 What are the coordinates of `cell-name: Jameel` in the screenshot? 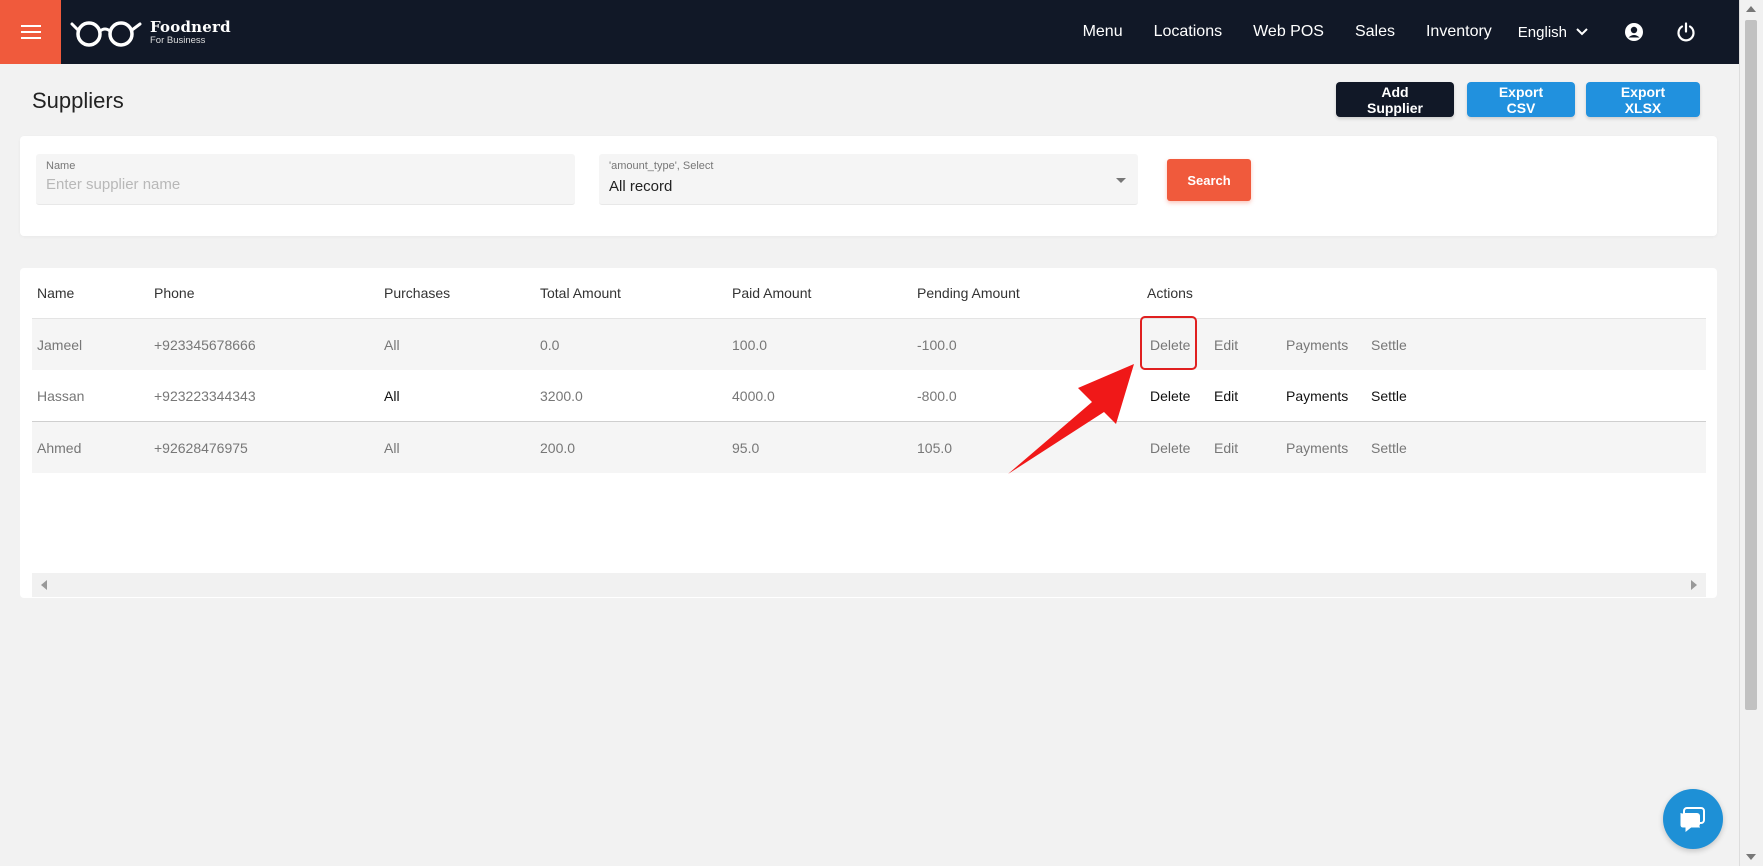 It's located at (60, 344).